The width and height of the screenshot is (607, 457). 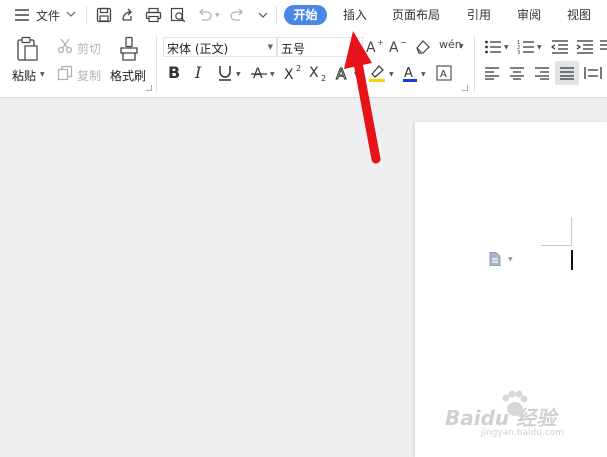 I want to click on red-pointer-arrow, so click(x=362, y=97).